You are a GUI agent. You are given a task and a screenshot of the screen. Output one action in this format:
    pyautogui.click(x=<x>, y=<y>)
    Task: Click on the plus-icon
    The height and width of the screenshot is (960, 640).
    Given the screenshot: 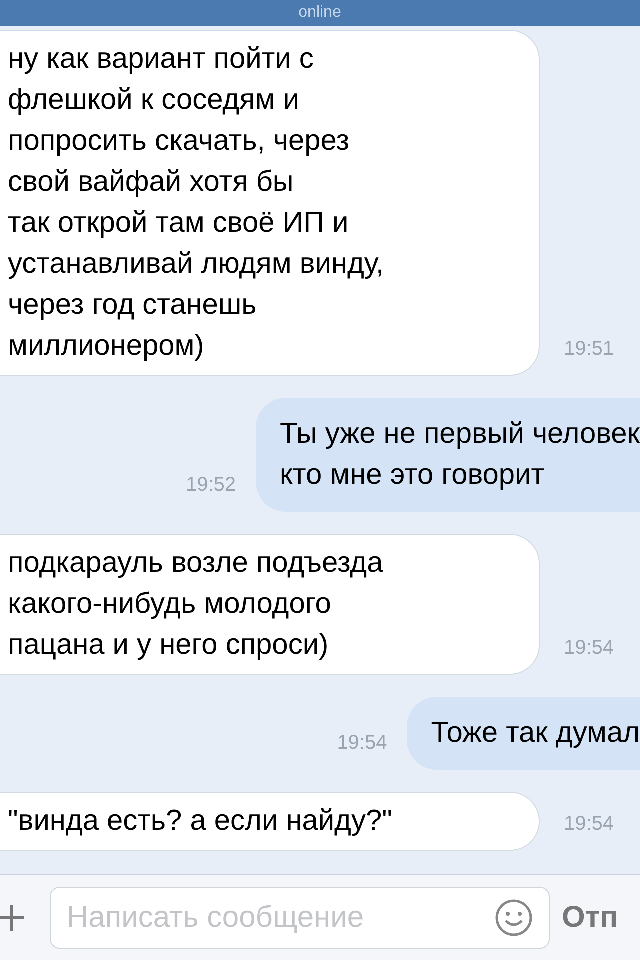 What is the action you would take?
    pyautogui.click(x=13, y=917)
    